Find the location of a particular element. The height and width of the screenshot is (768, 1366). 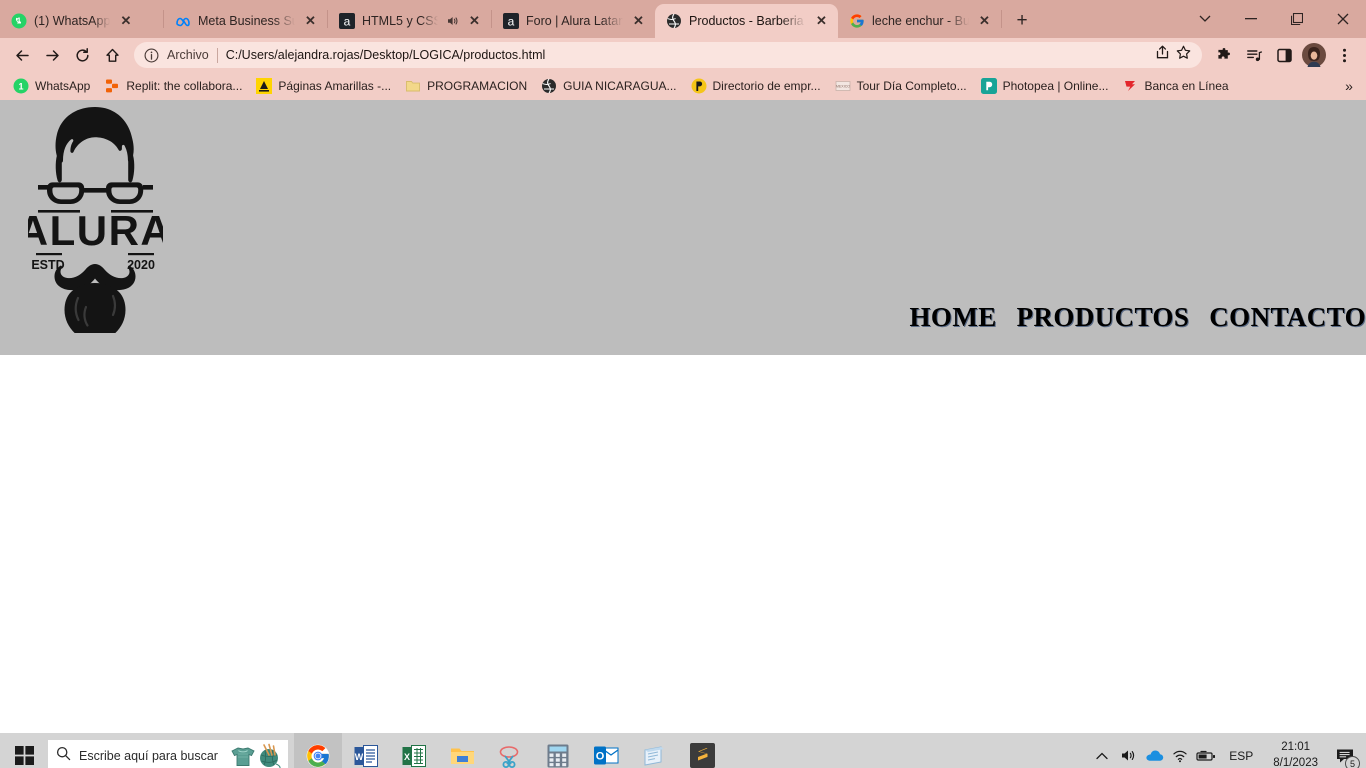

taskbar-app-word: W is located at coordinates (366, 750).